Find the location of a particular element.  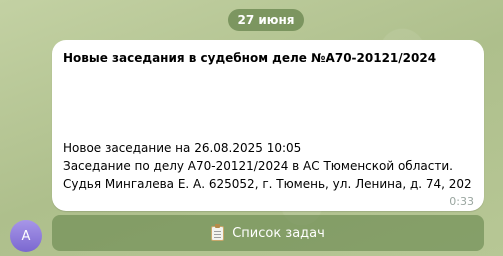

date-divider: 27 июня is located at coordinates (266, 20).